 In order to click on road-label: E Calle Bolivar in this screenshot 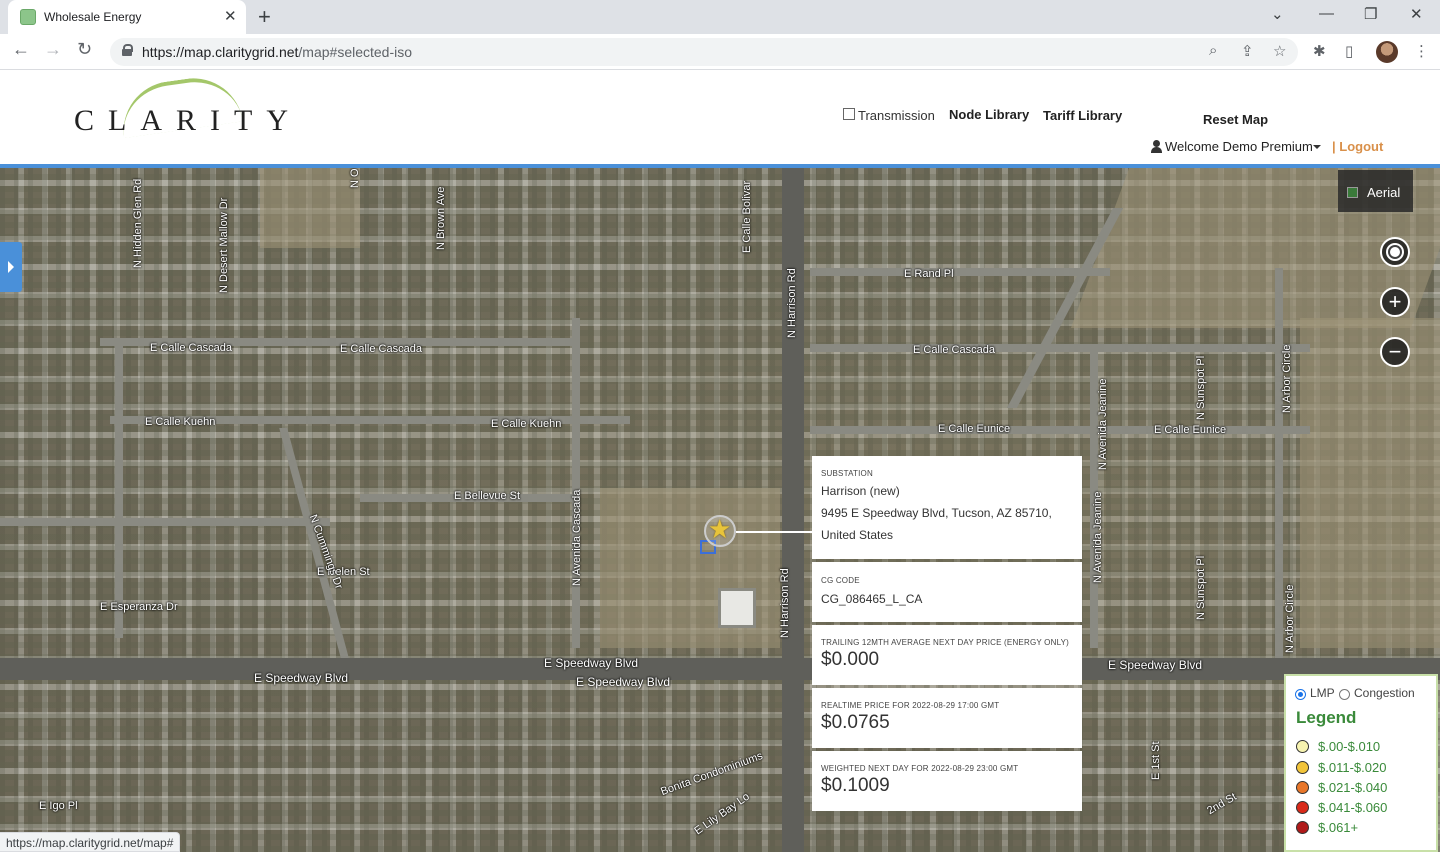, I will do `click(747, 216)`.